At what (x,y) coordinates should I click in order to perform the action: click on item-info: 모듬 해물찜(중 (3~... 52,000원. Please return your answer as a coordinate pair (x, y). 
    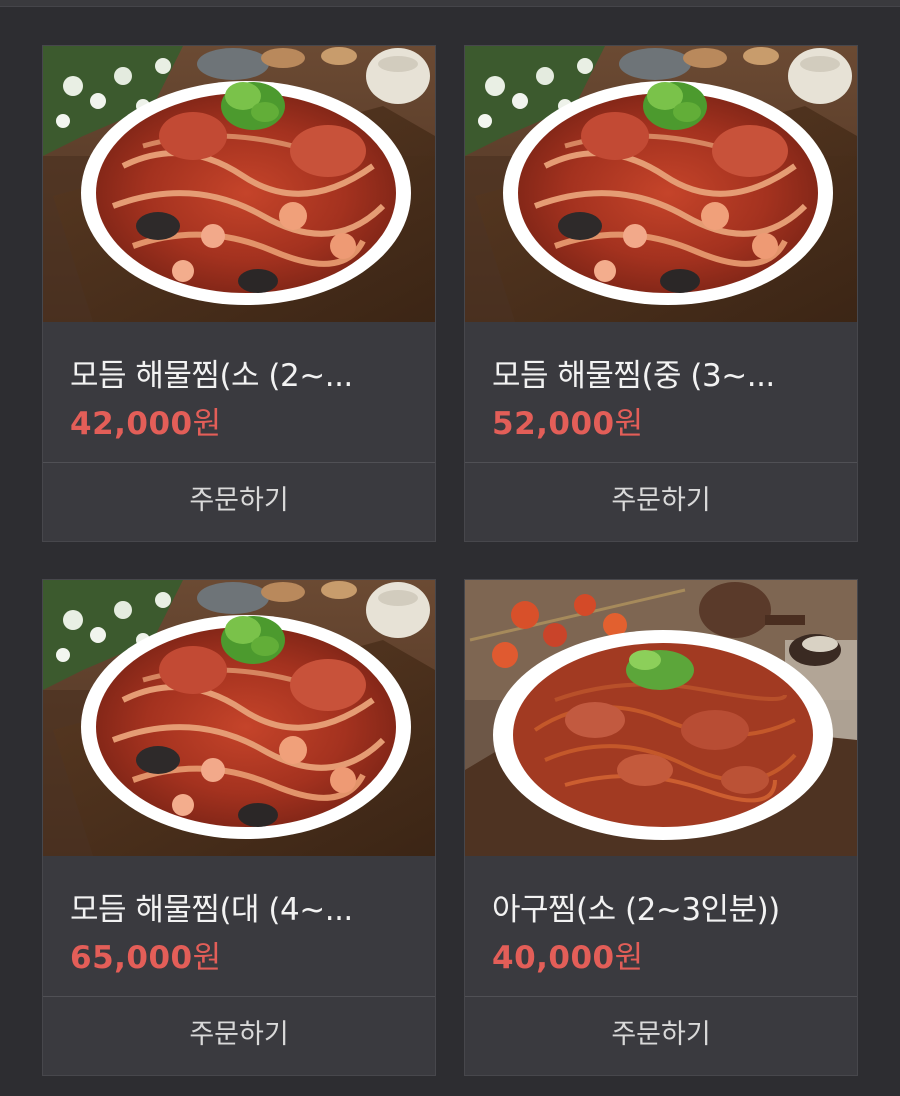
    Looking at the image, I should click on (661, 392).